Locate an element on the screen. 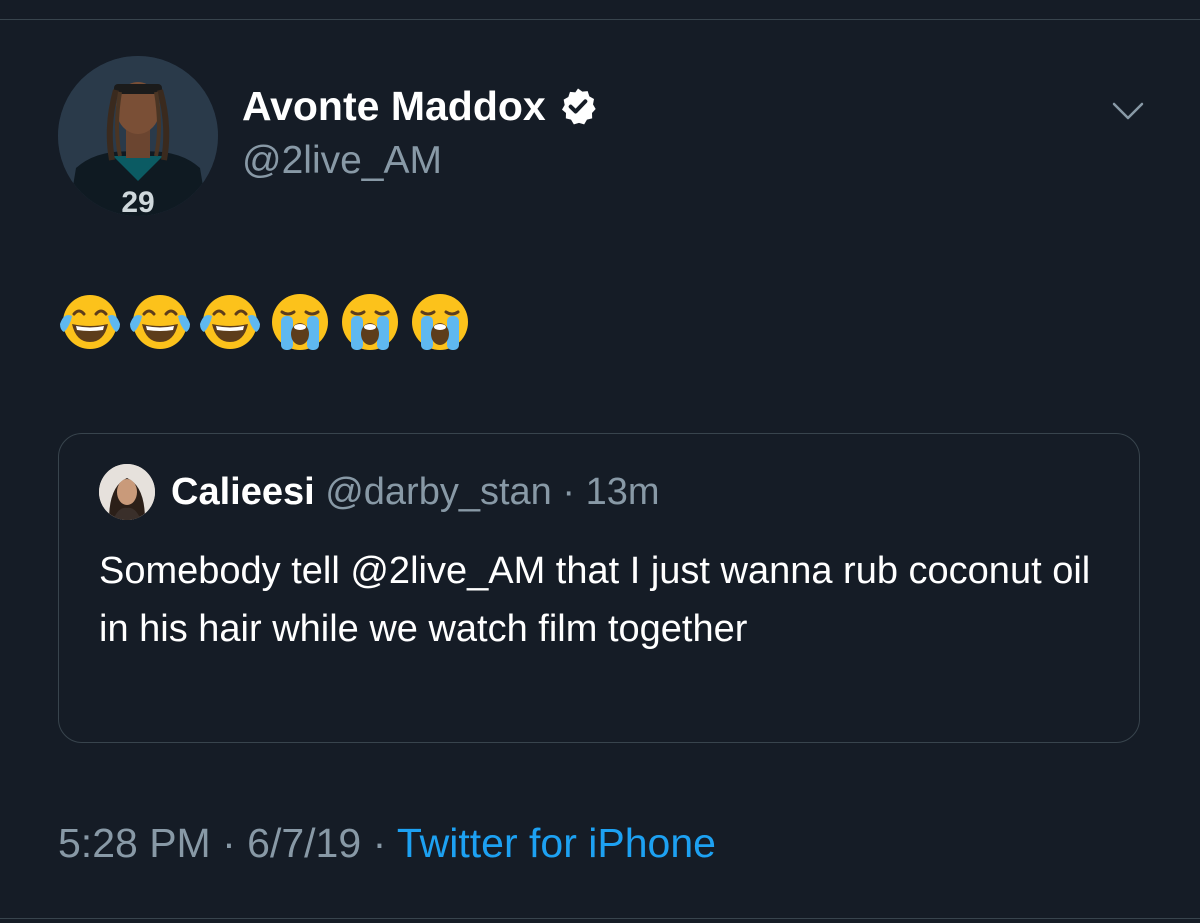 This screenshot has width=1200, height=923. tweet-menu-button is located at coordinates (1128, 112).